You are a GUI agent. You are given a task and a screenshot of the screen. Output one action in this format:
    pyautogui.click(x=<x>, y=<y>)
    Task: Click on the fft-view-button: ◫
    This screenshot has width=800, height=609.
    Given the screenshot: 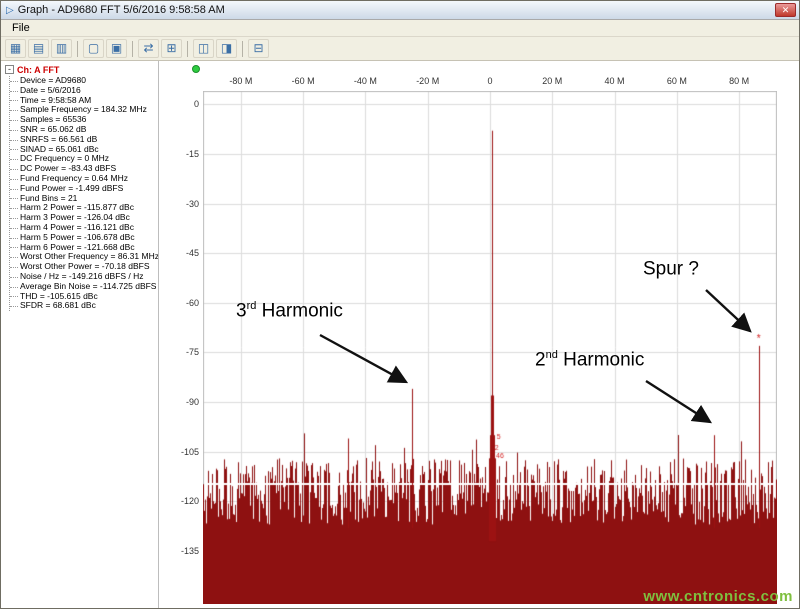 What is the action you would take?
    pyautogui.click(x=203, y=48)
    